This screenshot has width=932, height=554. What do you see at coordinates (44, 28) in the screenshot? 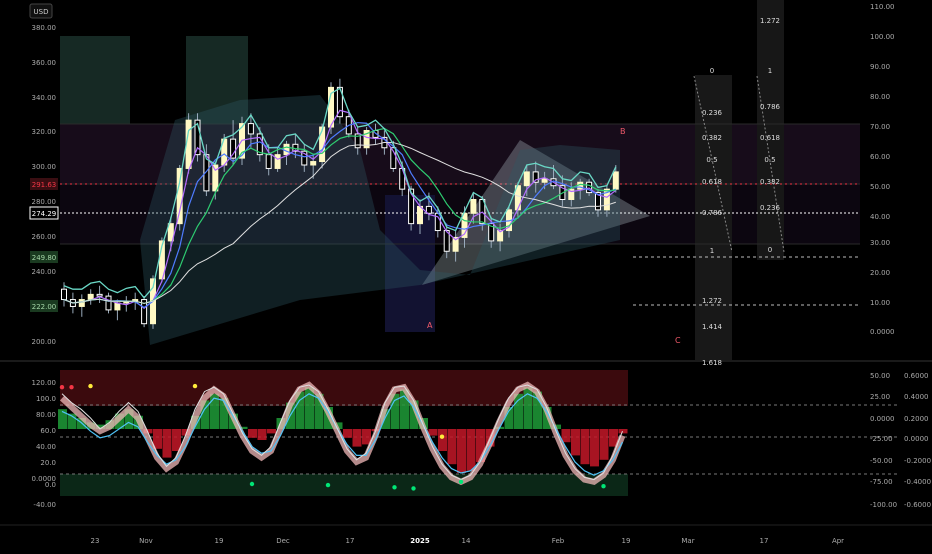
I see `left-axis-tick: 380.00` at bounding box center [44, 28].